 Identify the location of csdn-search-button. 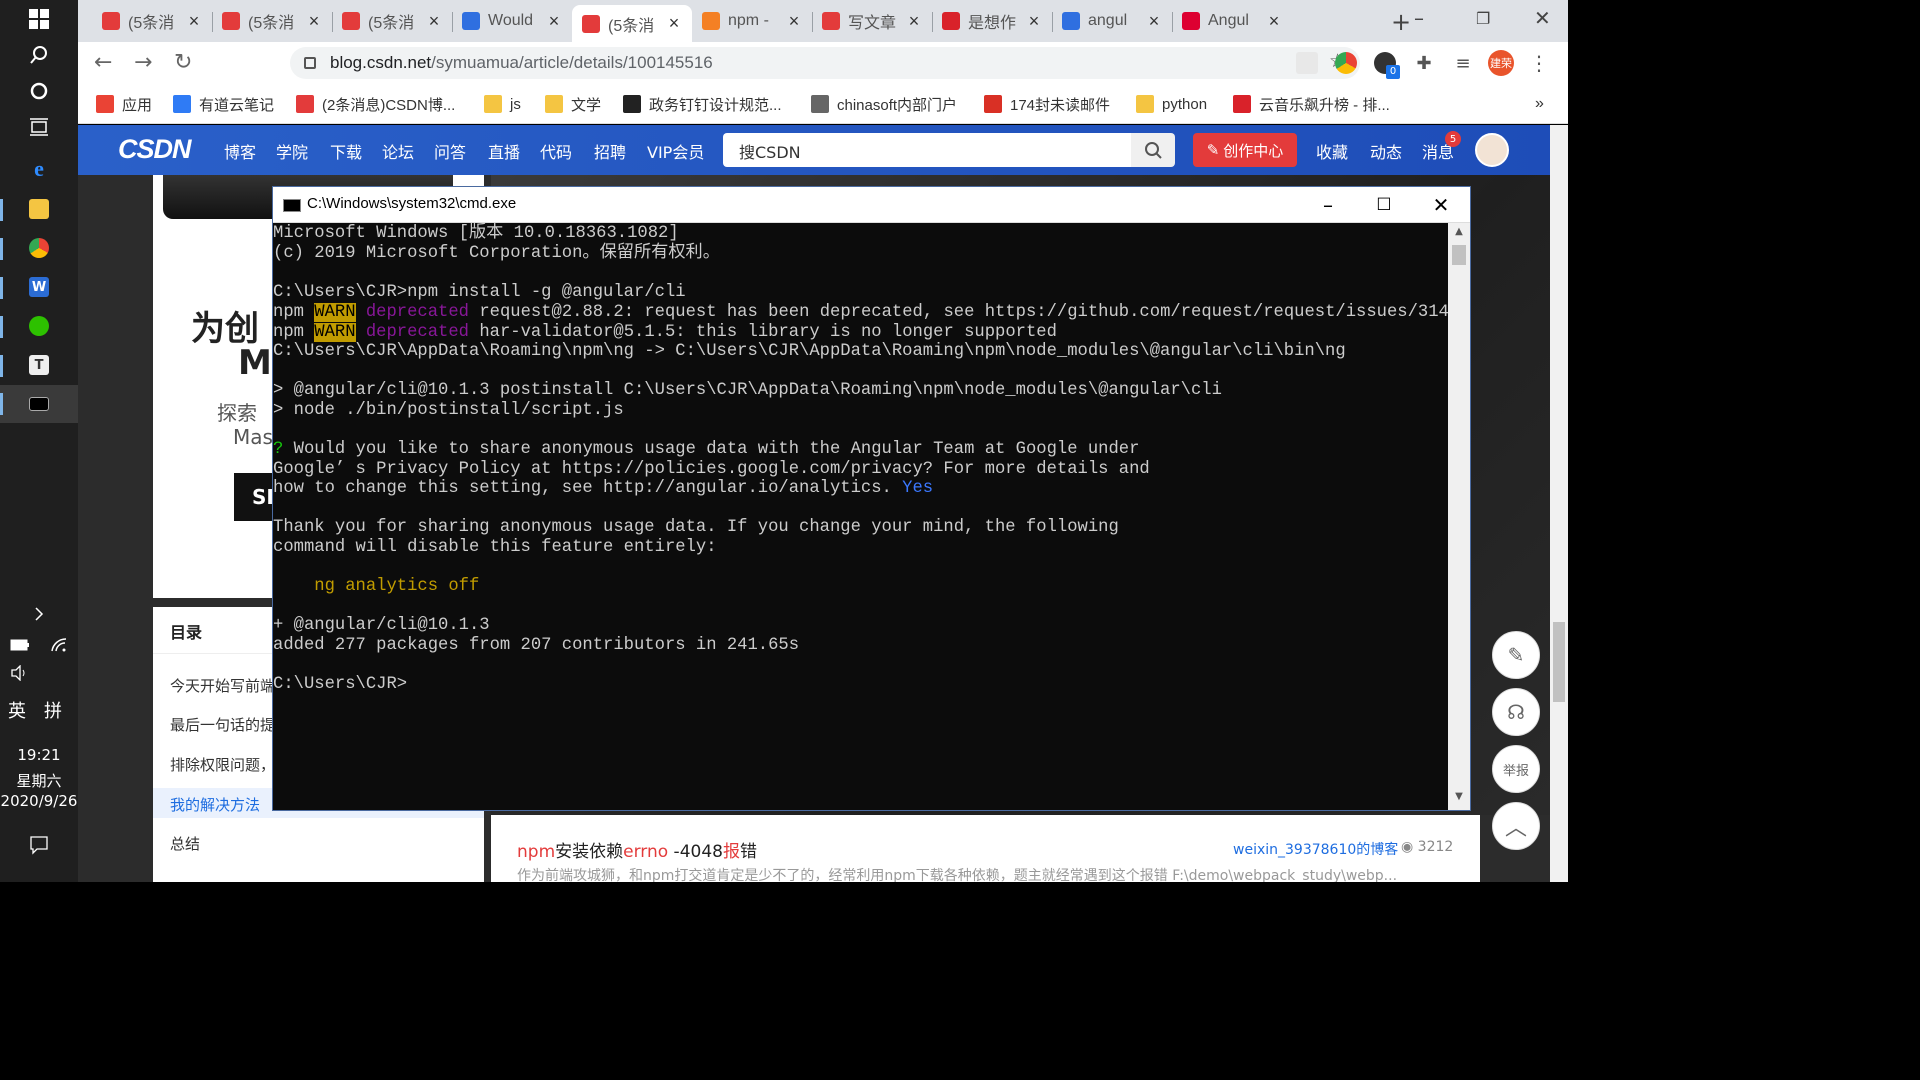
(1153, 150).